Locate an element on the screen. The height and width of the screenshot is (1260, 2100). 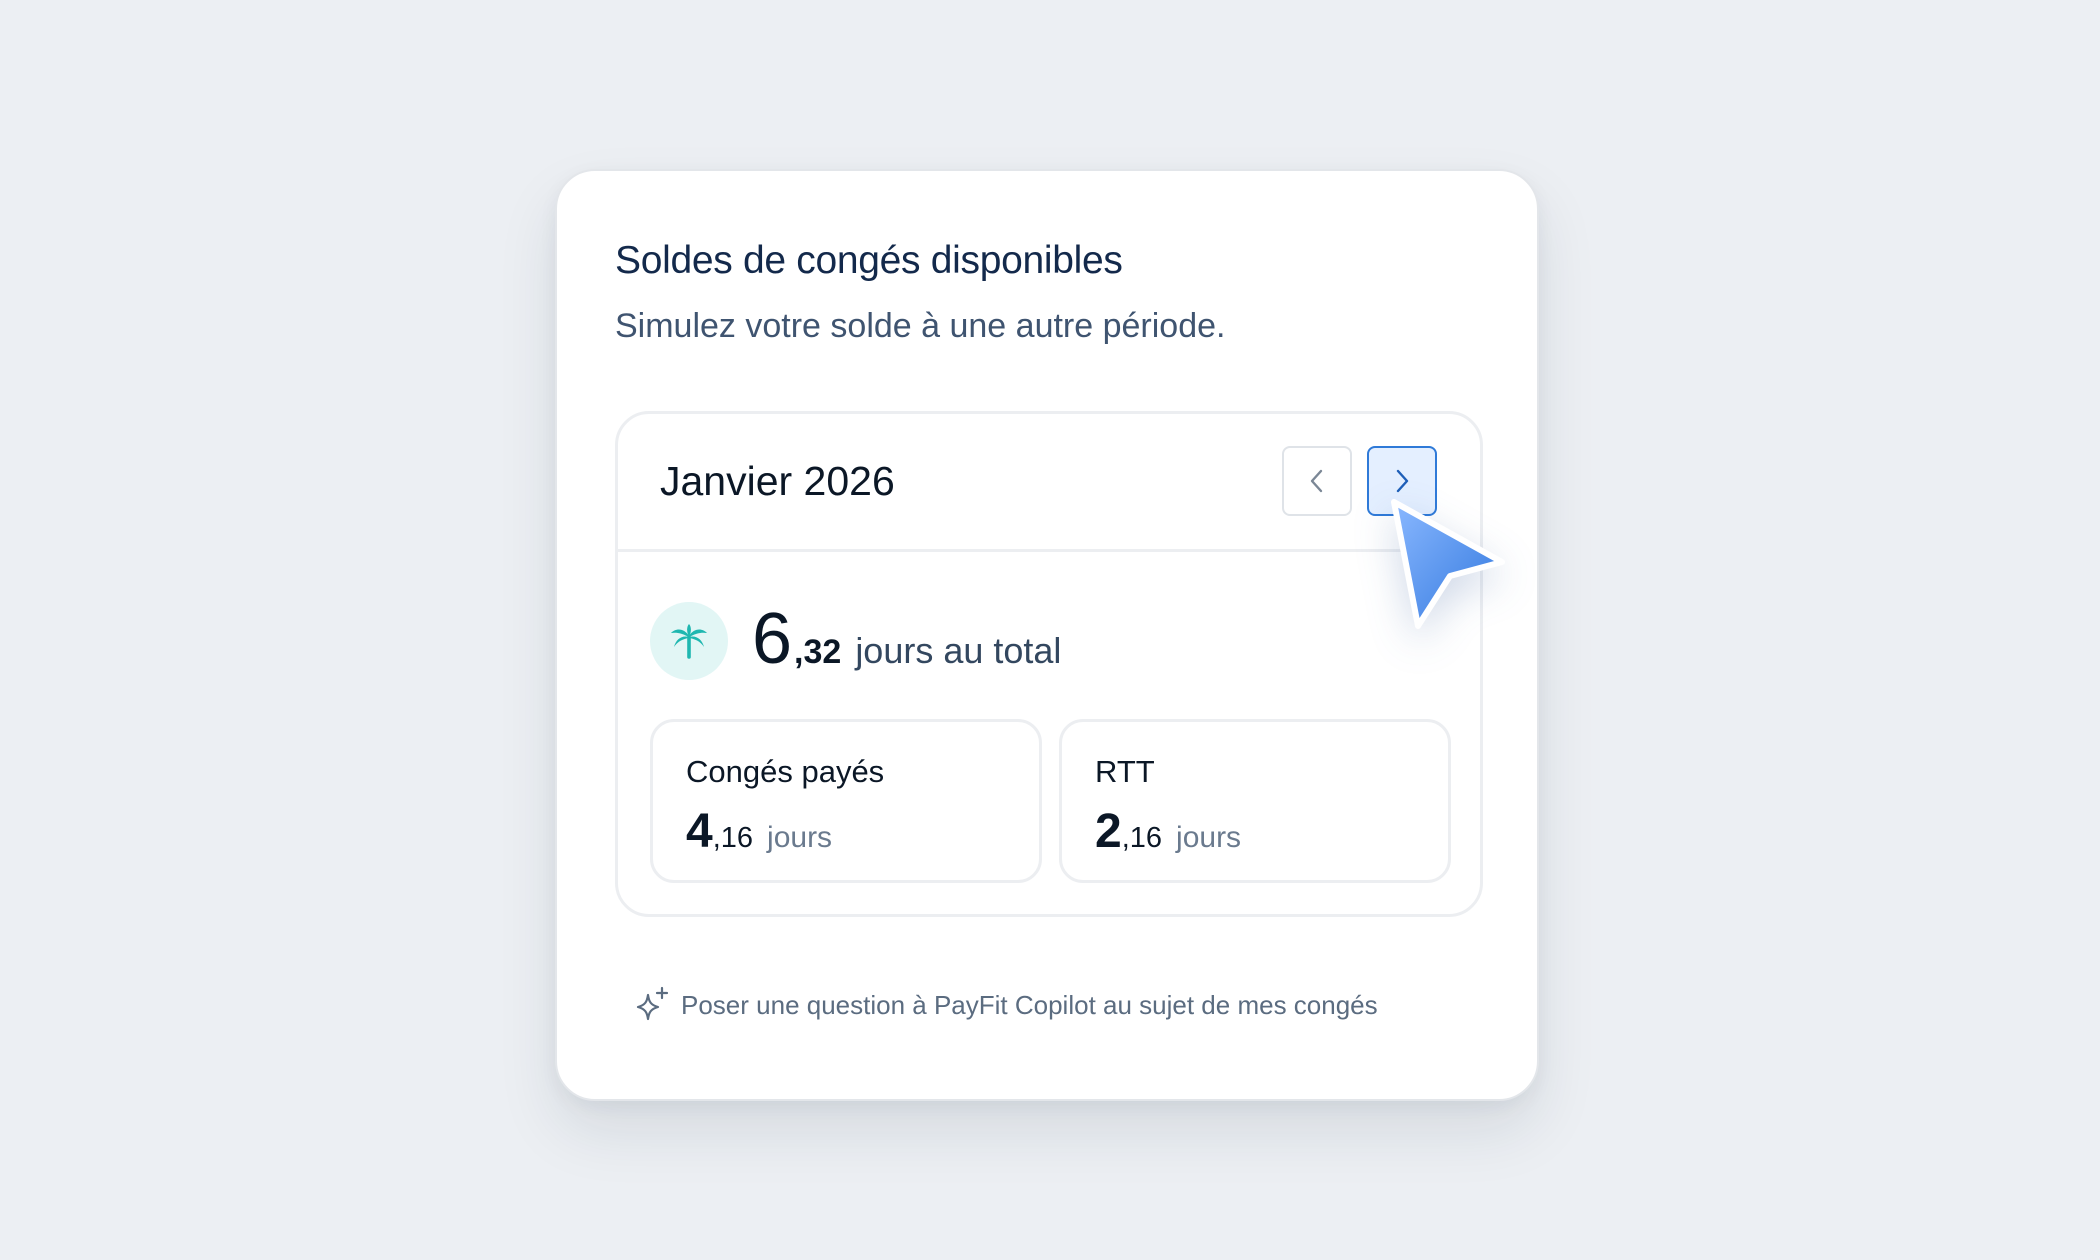
chevron-left-icon is located at coordinates (1316, 481).